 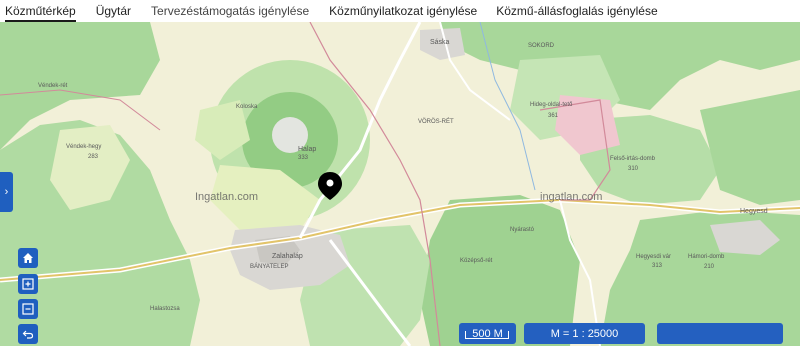 I want to click on chevron-right-icon: ›, so click(x=6, y=192).